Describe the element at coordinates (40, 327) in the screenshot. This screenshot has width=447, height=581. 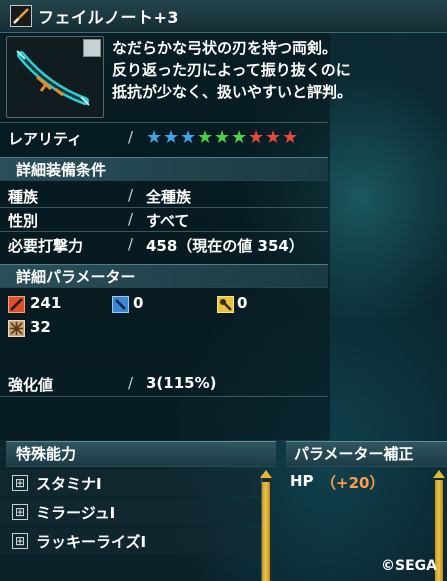
I see `element-value: 32` at that location.